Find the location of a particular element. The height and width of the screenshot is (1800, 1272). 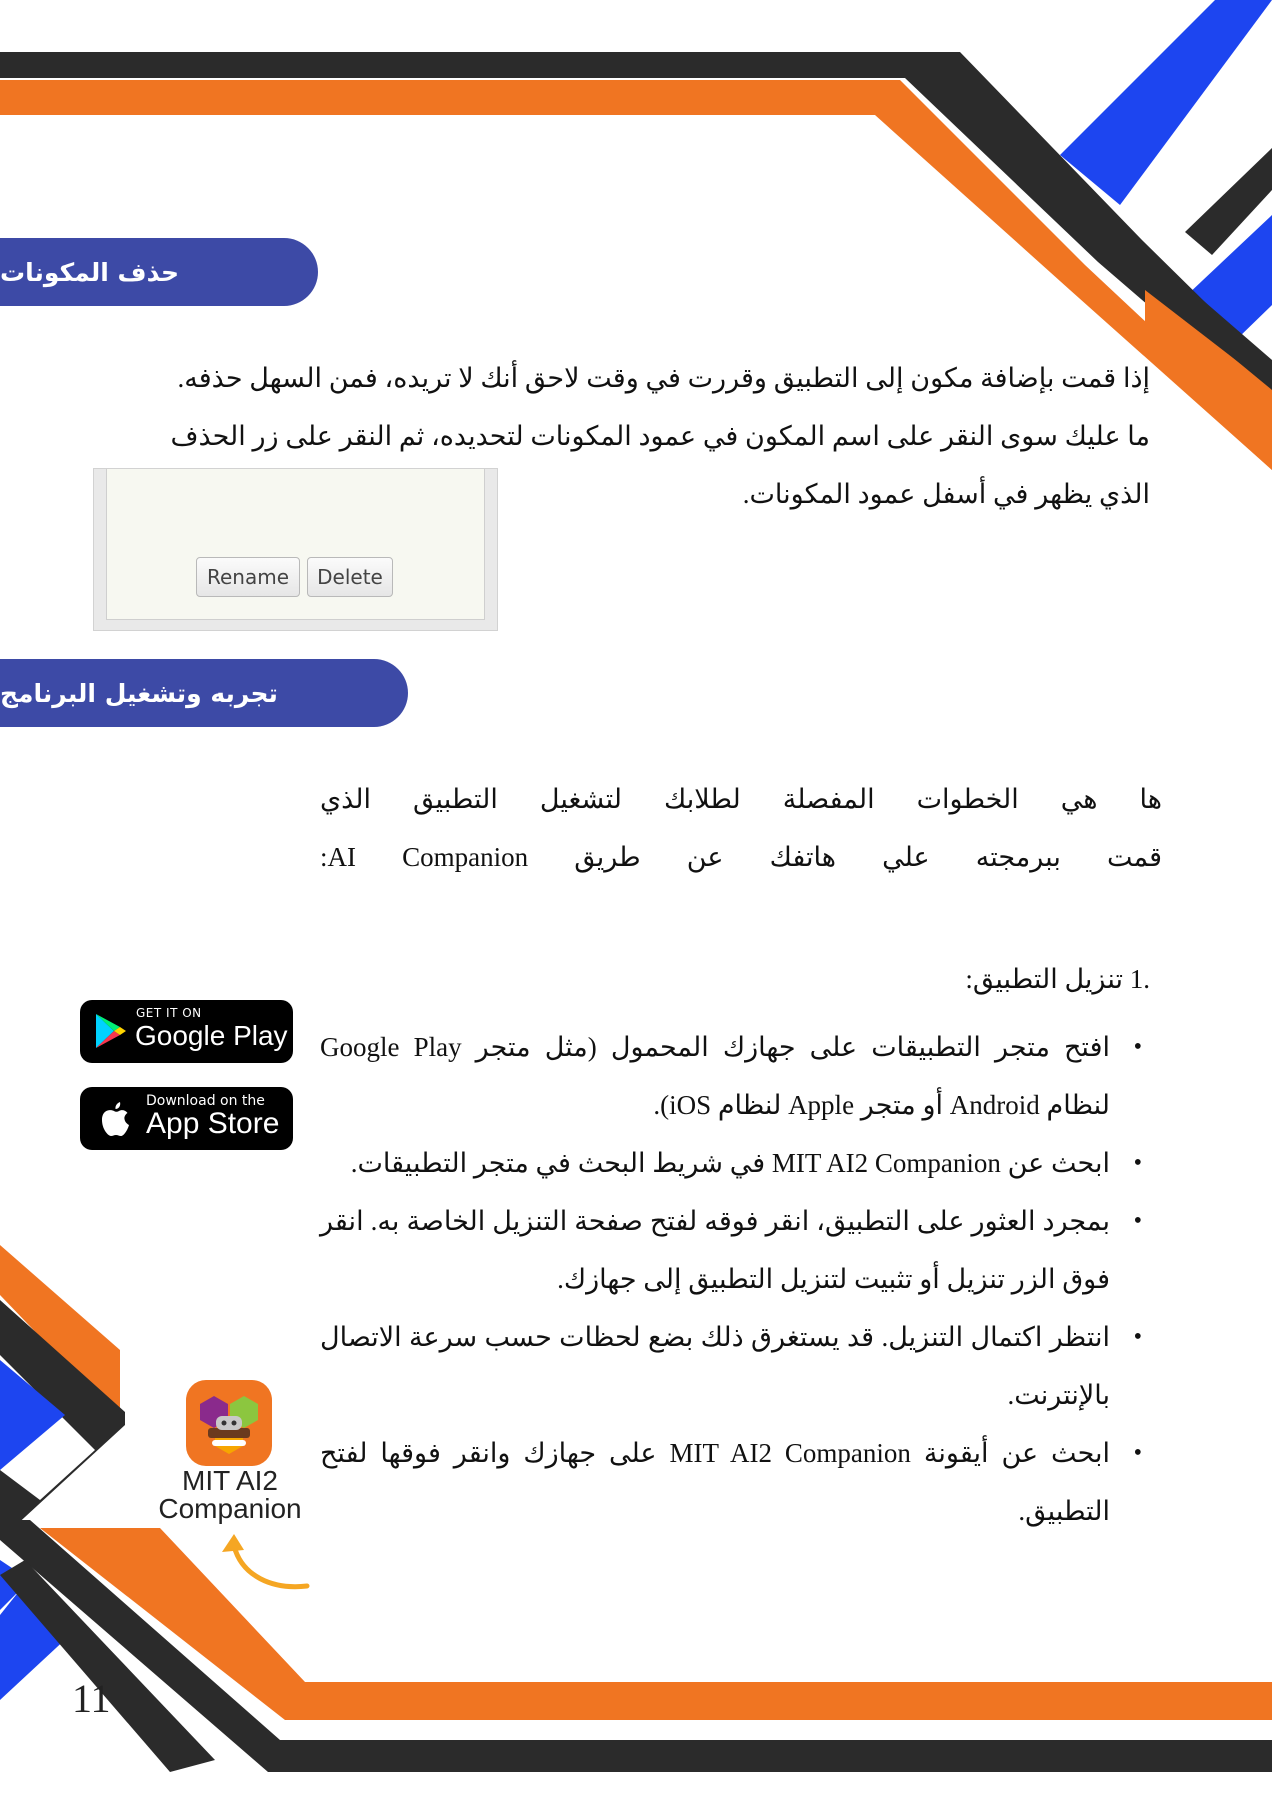

rename-button: Rename is located at coordinates (248, 577).